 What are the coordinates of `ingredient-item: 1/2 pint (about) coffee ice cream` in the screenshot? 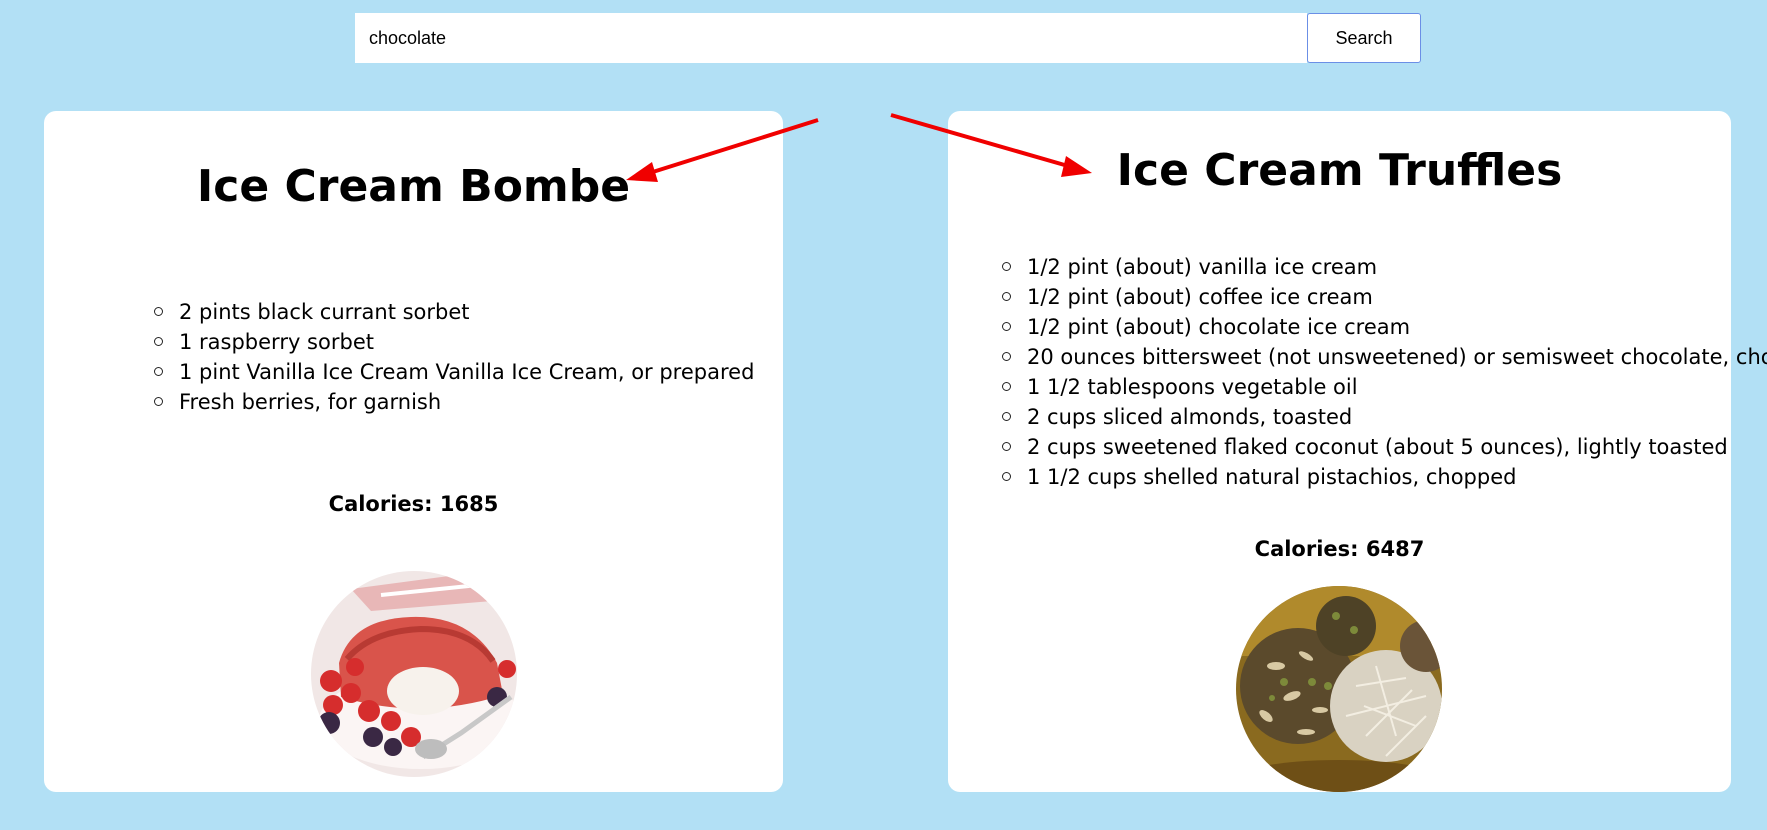 It's located at (1384, 297).